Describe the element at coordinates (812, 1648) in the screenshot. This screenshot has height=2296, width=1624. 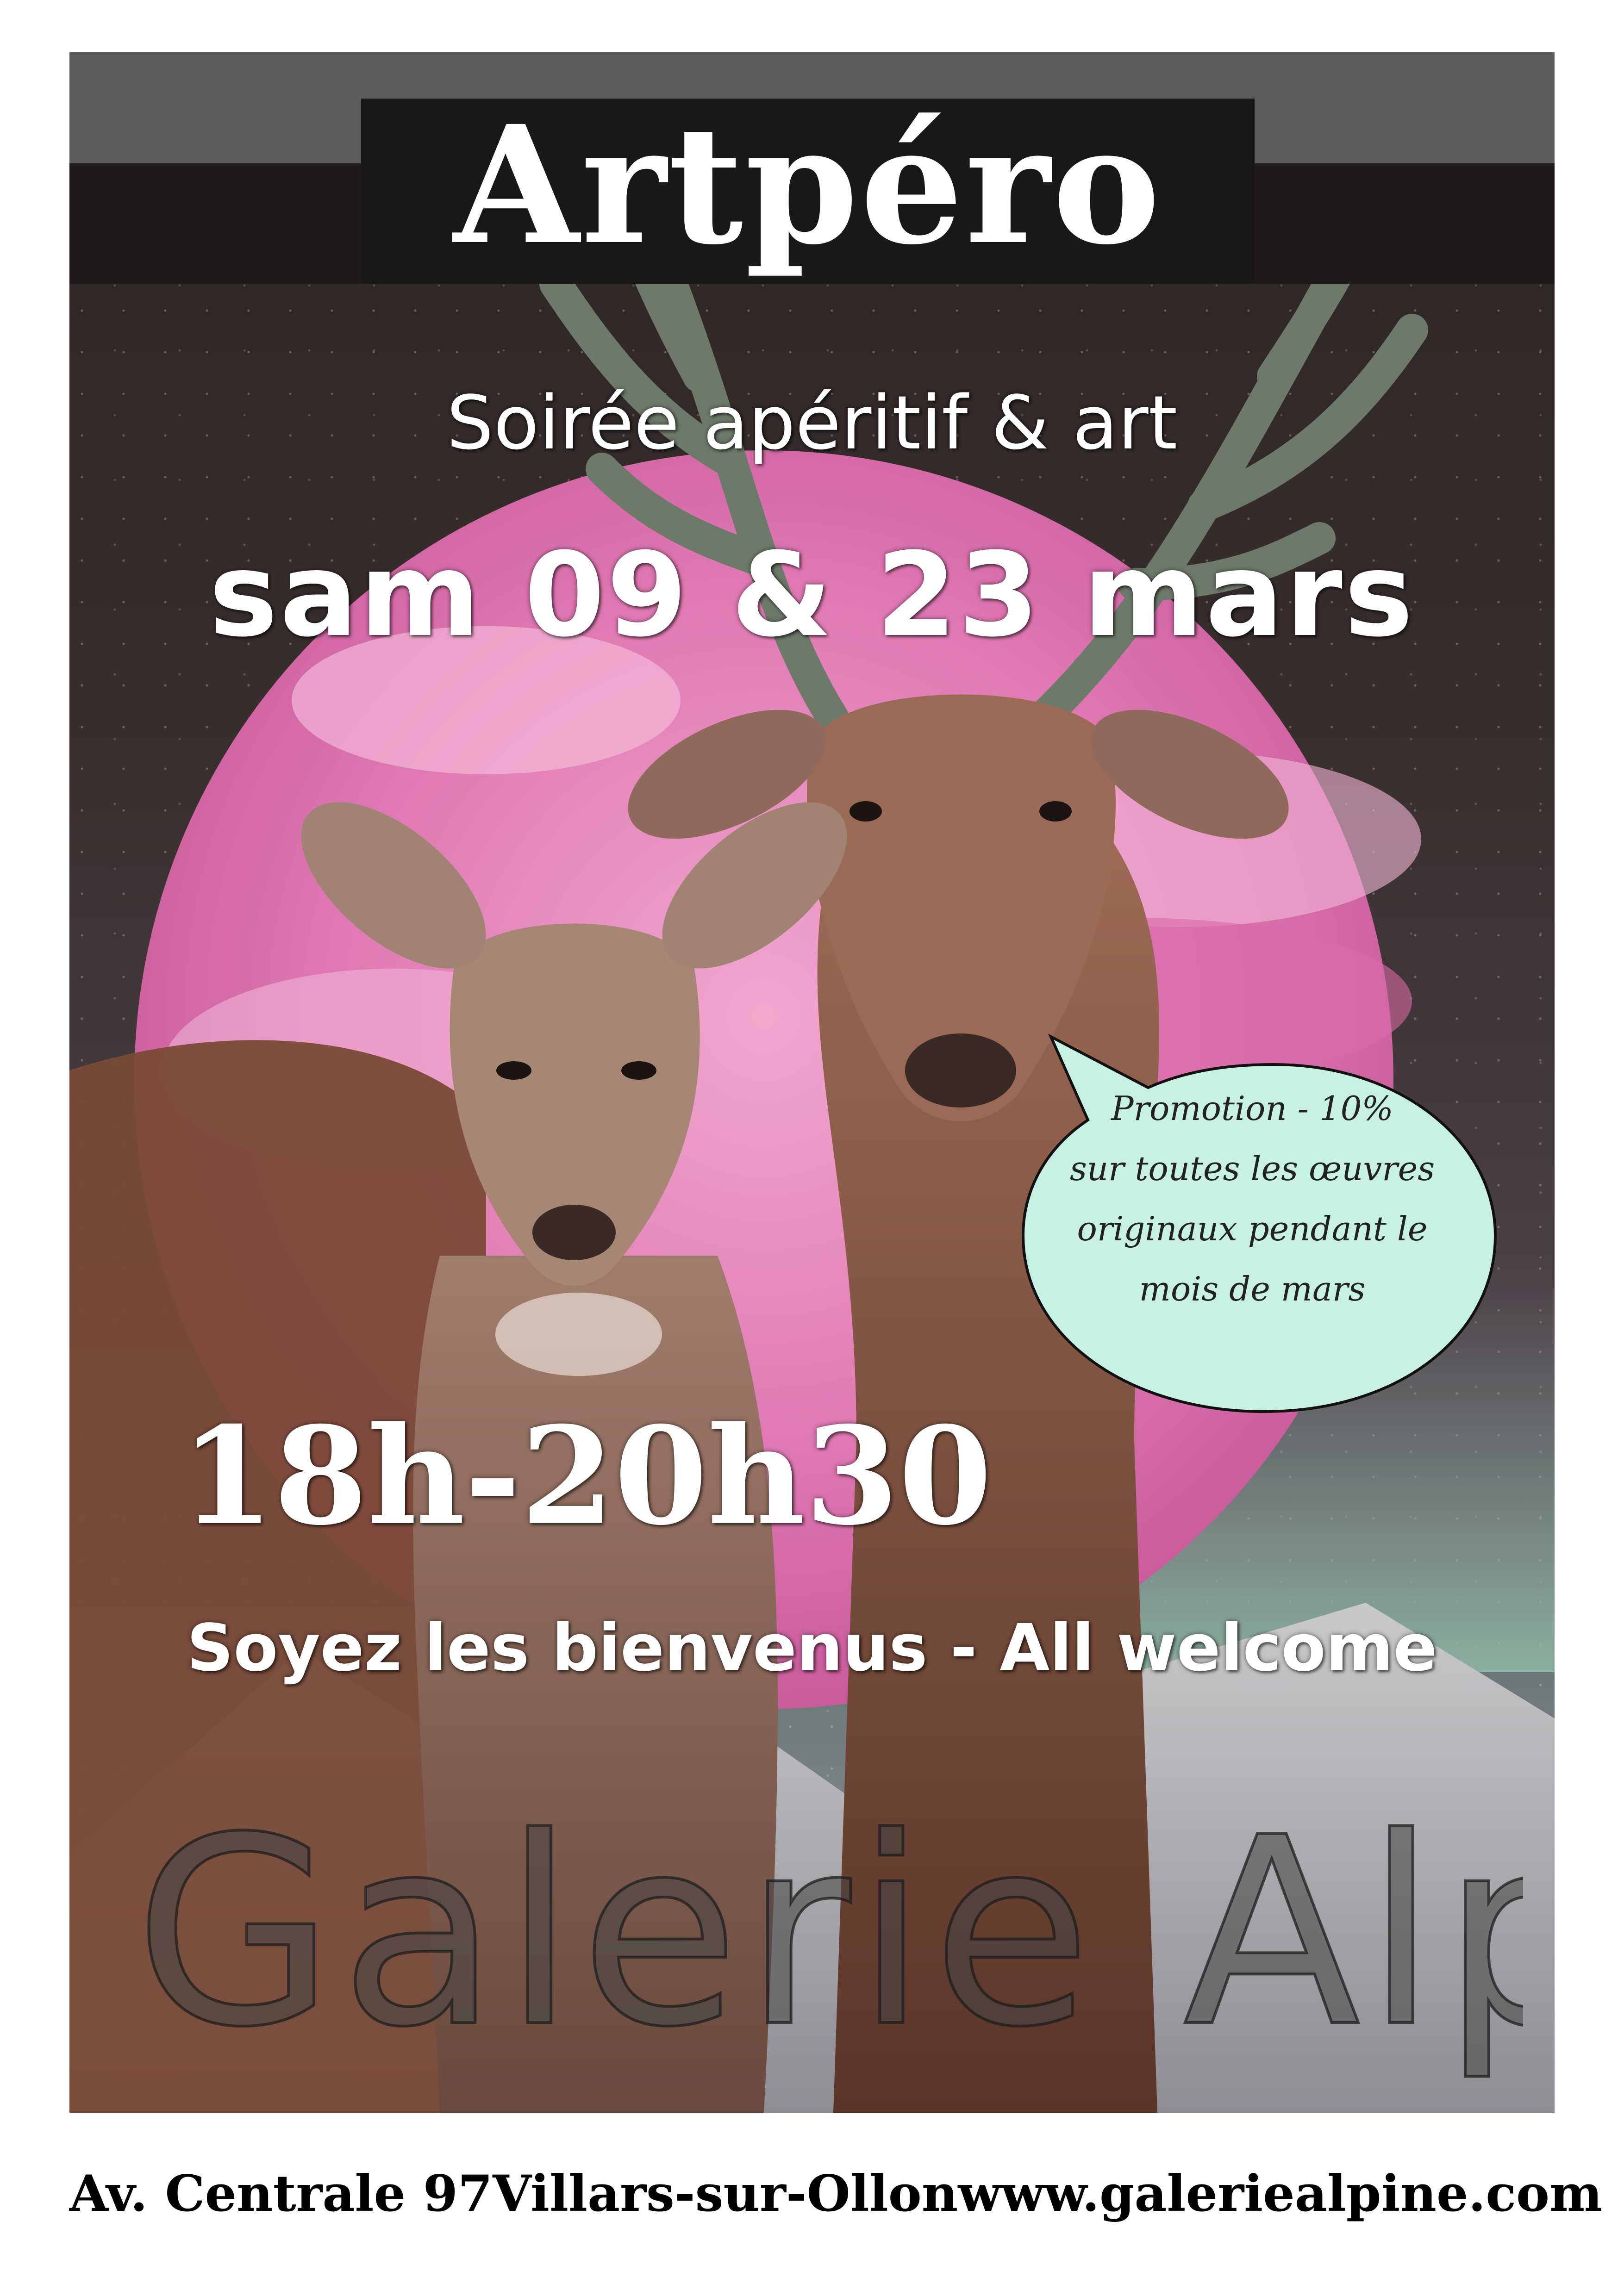
I see `welcome-message: Soyez les bienvenus - All welcome` at that location.